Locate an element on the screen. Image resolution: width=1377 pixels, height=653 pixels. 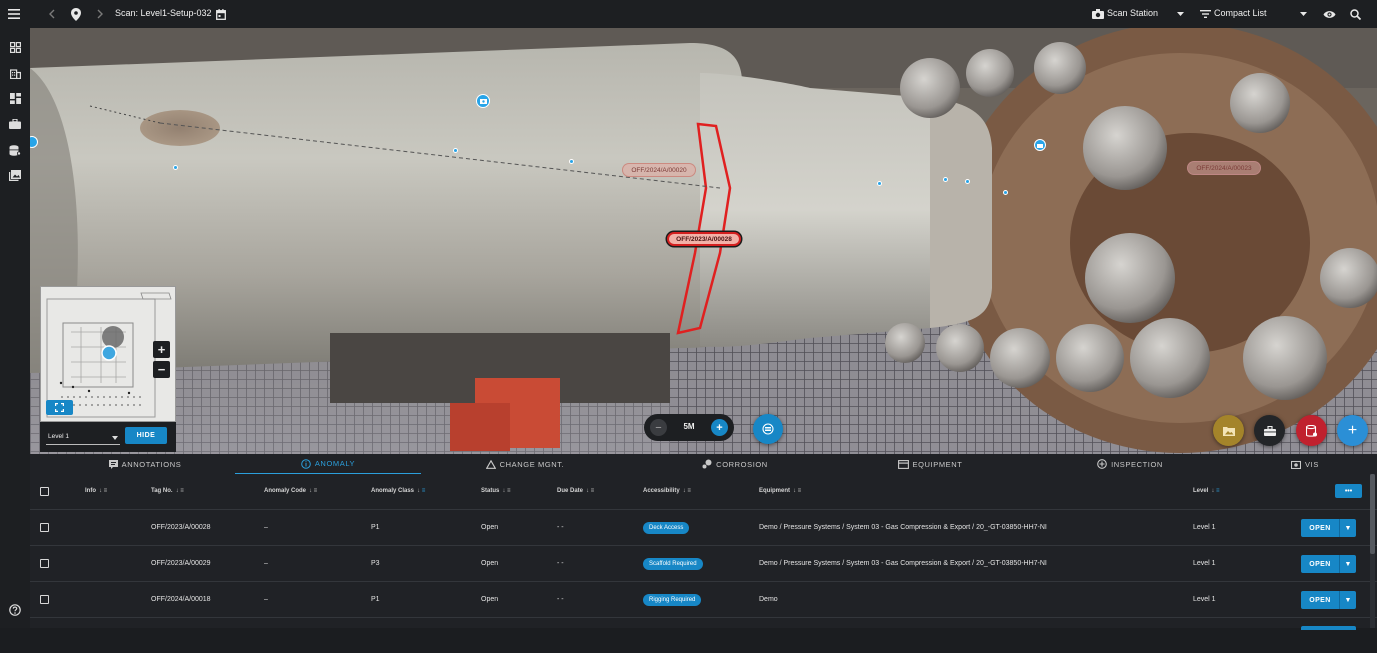
gallery-fab is located at coordinates (1228, 430).